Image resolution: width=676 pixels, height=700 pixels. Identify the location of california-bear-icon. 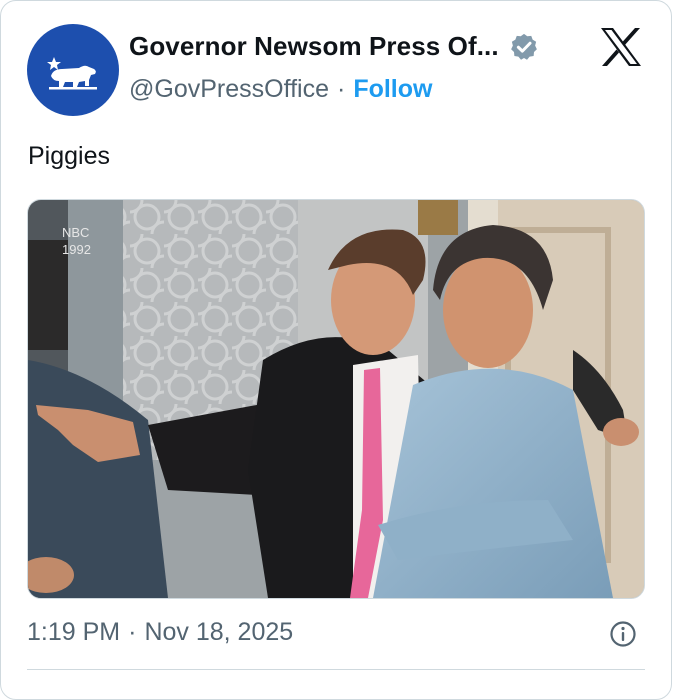
(72, 73).